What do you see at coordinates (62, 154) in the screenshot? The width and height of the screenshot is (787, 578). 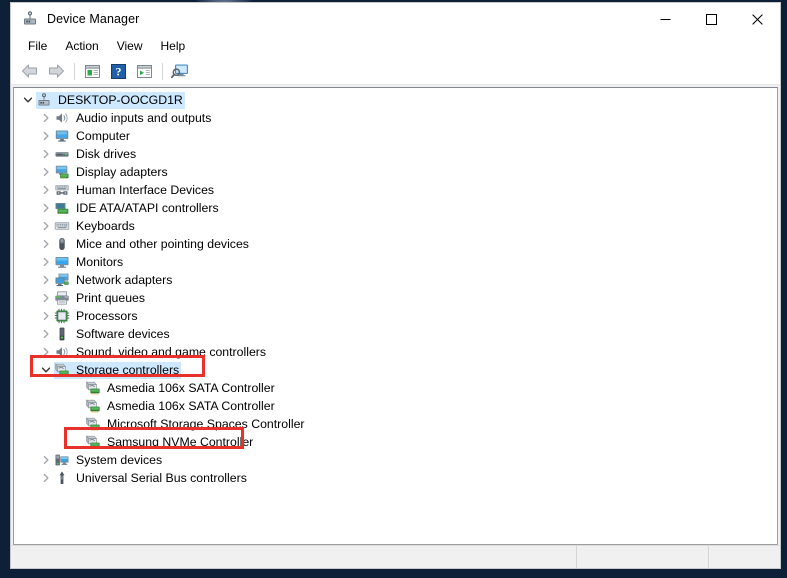 I see `disk-drive-icon` at bounding box center [62, 154].